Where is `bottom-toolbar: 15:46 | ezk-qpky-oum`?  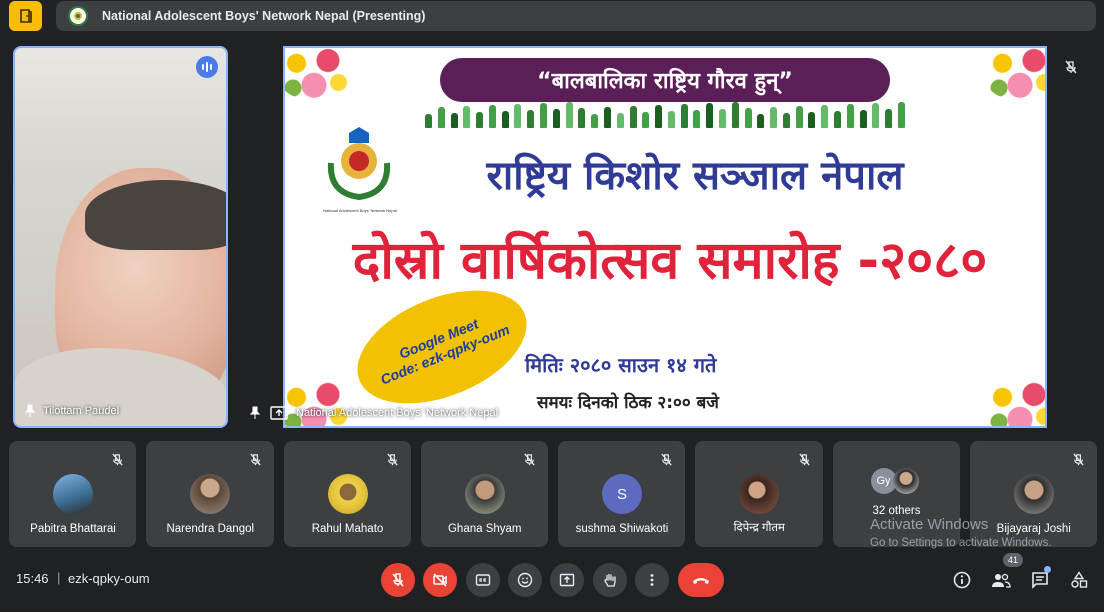
bottom-toolbar: 15:46 | ezk-qpky-oum is located at coordinates (552, 580).